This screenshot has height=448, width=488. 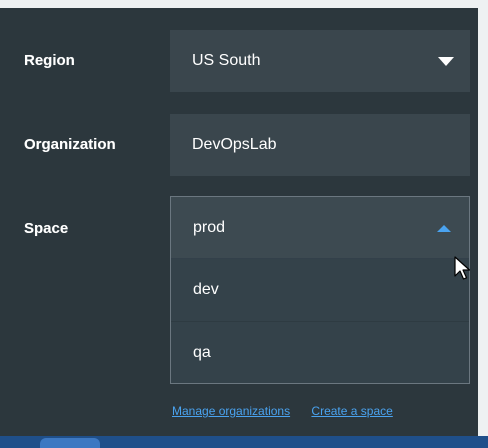 I want to click on chevron-up-icon, so click(x=444, y=228).